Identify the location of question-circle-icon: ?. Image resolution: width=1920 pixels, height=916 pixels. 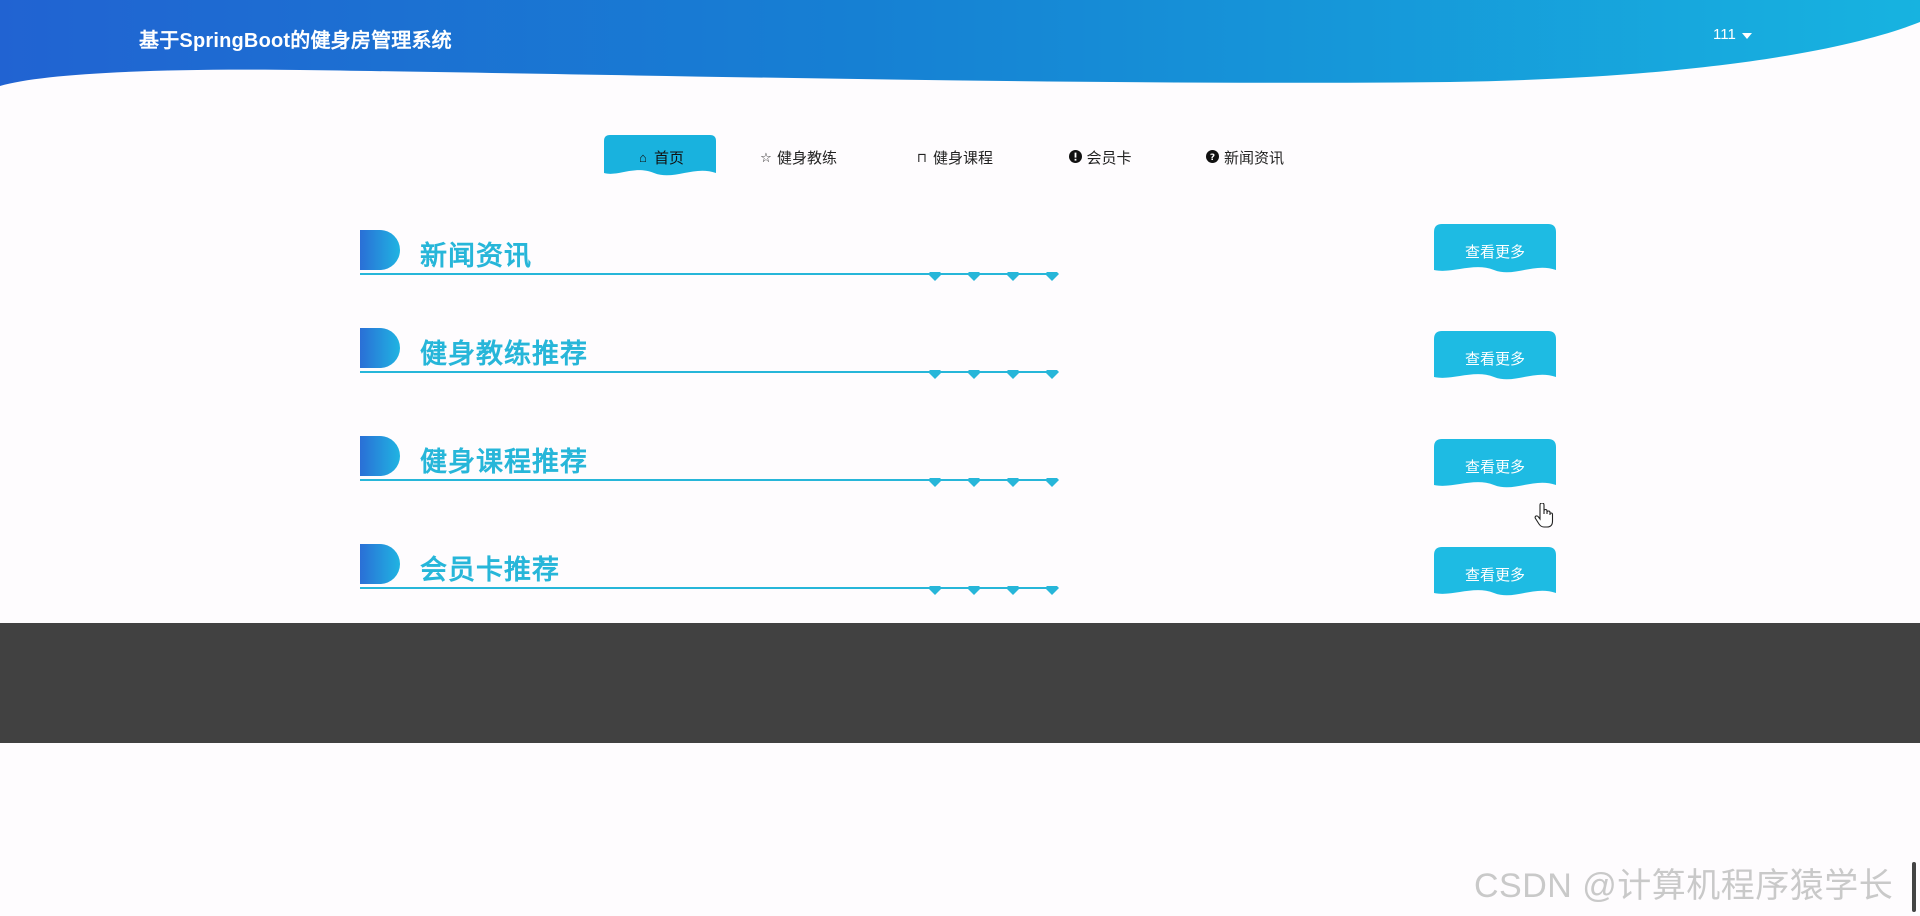
(1213, 157).